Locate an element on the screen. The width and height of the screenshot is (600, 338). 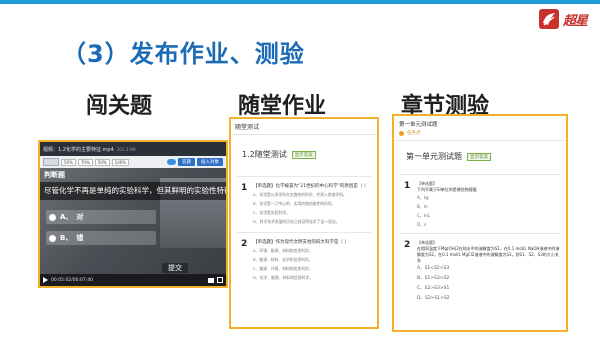
logo-mark-icon is located at coordinates (549, 19).